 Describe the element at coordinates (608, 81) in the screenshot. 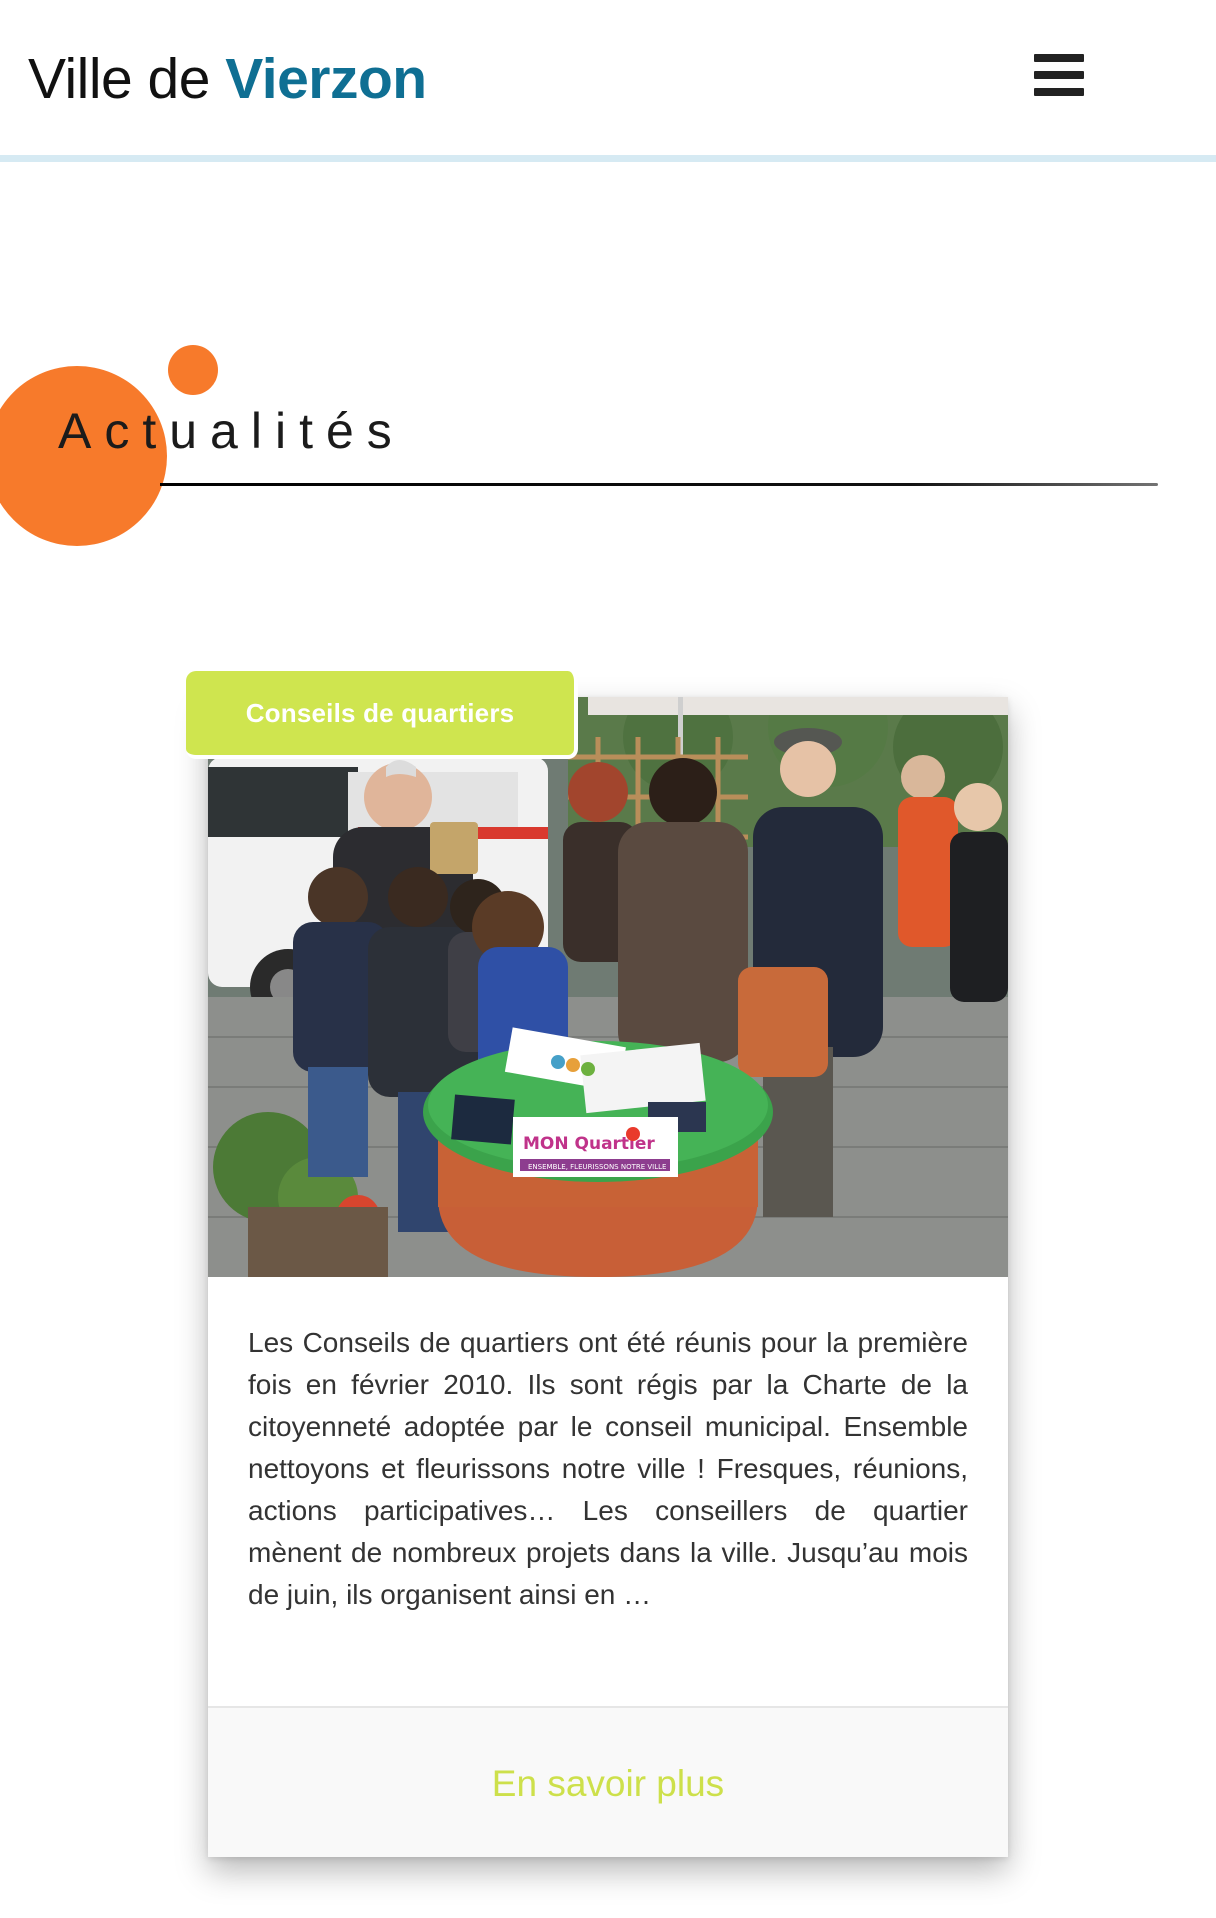

I see `site-header: Ville de Vierzon` at that location.